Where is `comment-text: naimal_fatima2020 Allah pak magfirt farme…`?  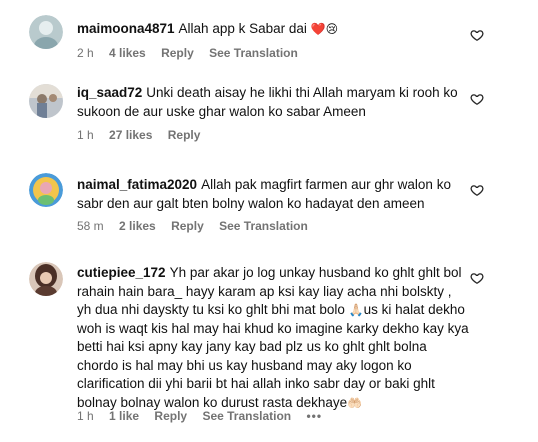
comment-text: naimal_fatima2020 Allah pak magfirt farme… is located at coordinates (264, 194).